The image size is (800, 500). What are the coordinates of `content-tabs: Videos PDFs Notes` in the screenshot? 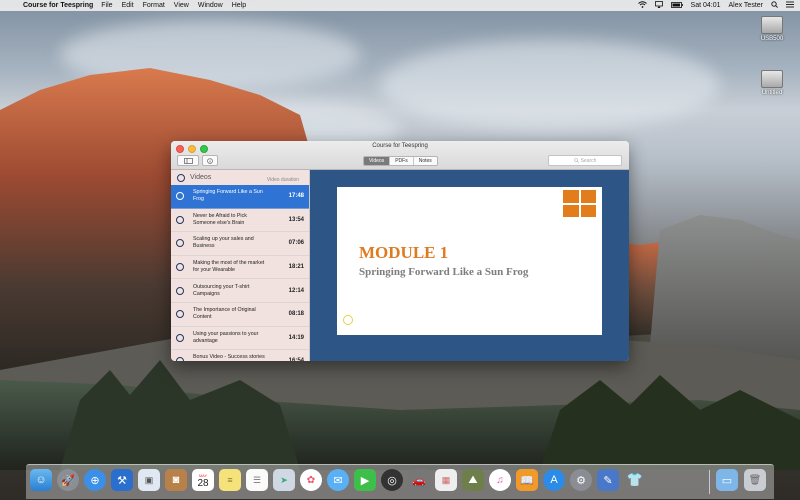 It's located at (400, 161).